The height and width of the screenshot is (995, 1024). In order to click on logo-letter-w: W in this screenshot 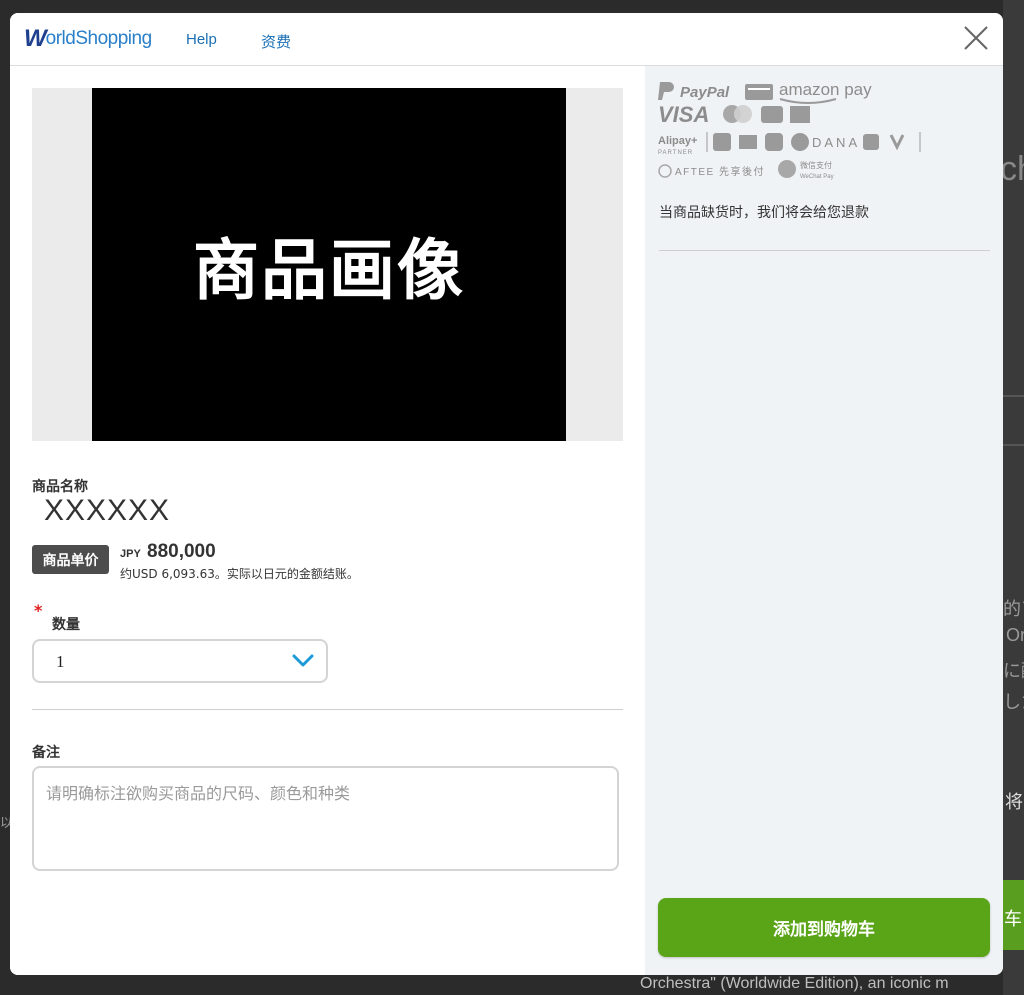, I will do `click(35, 38)`.